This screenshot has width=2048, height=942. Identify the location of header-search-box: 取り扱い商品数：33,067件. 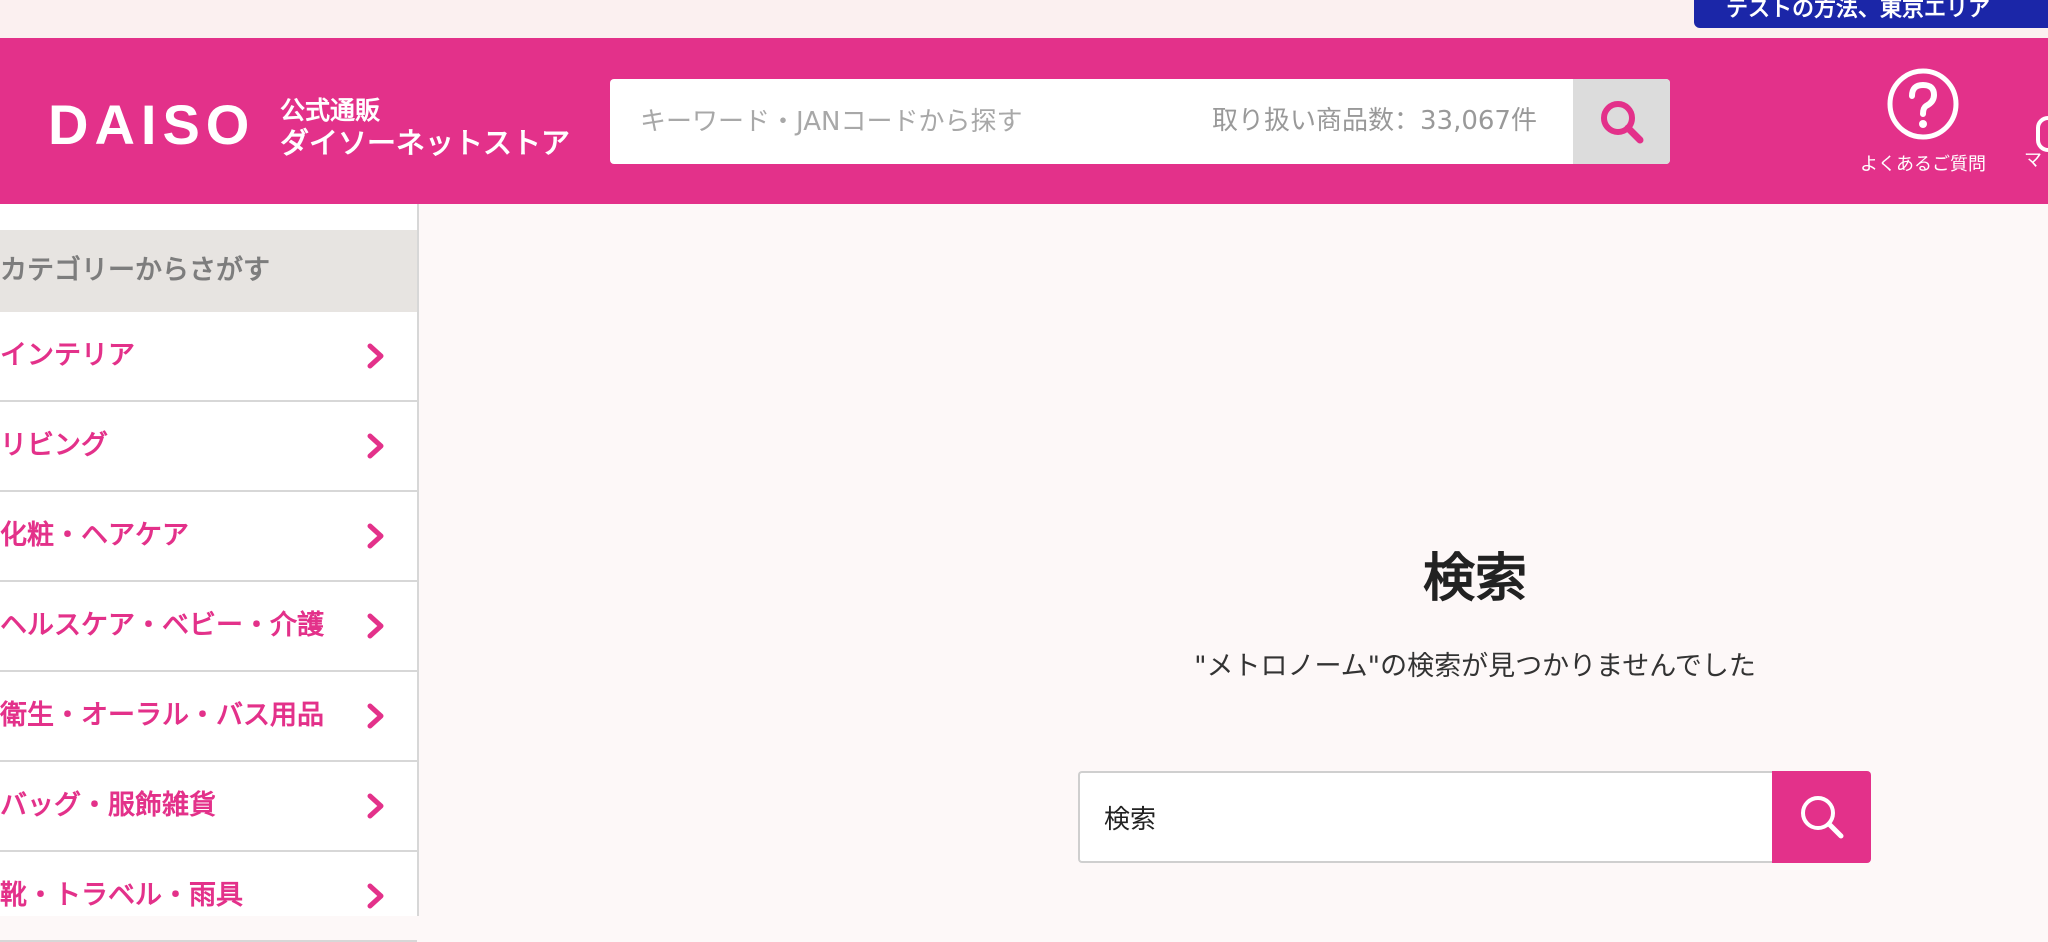
(1140, 121).